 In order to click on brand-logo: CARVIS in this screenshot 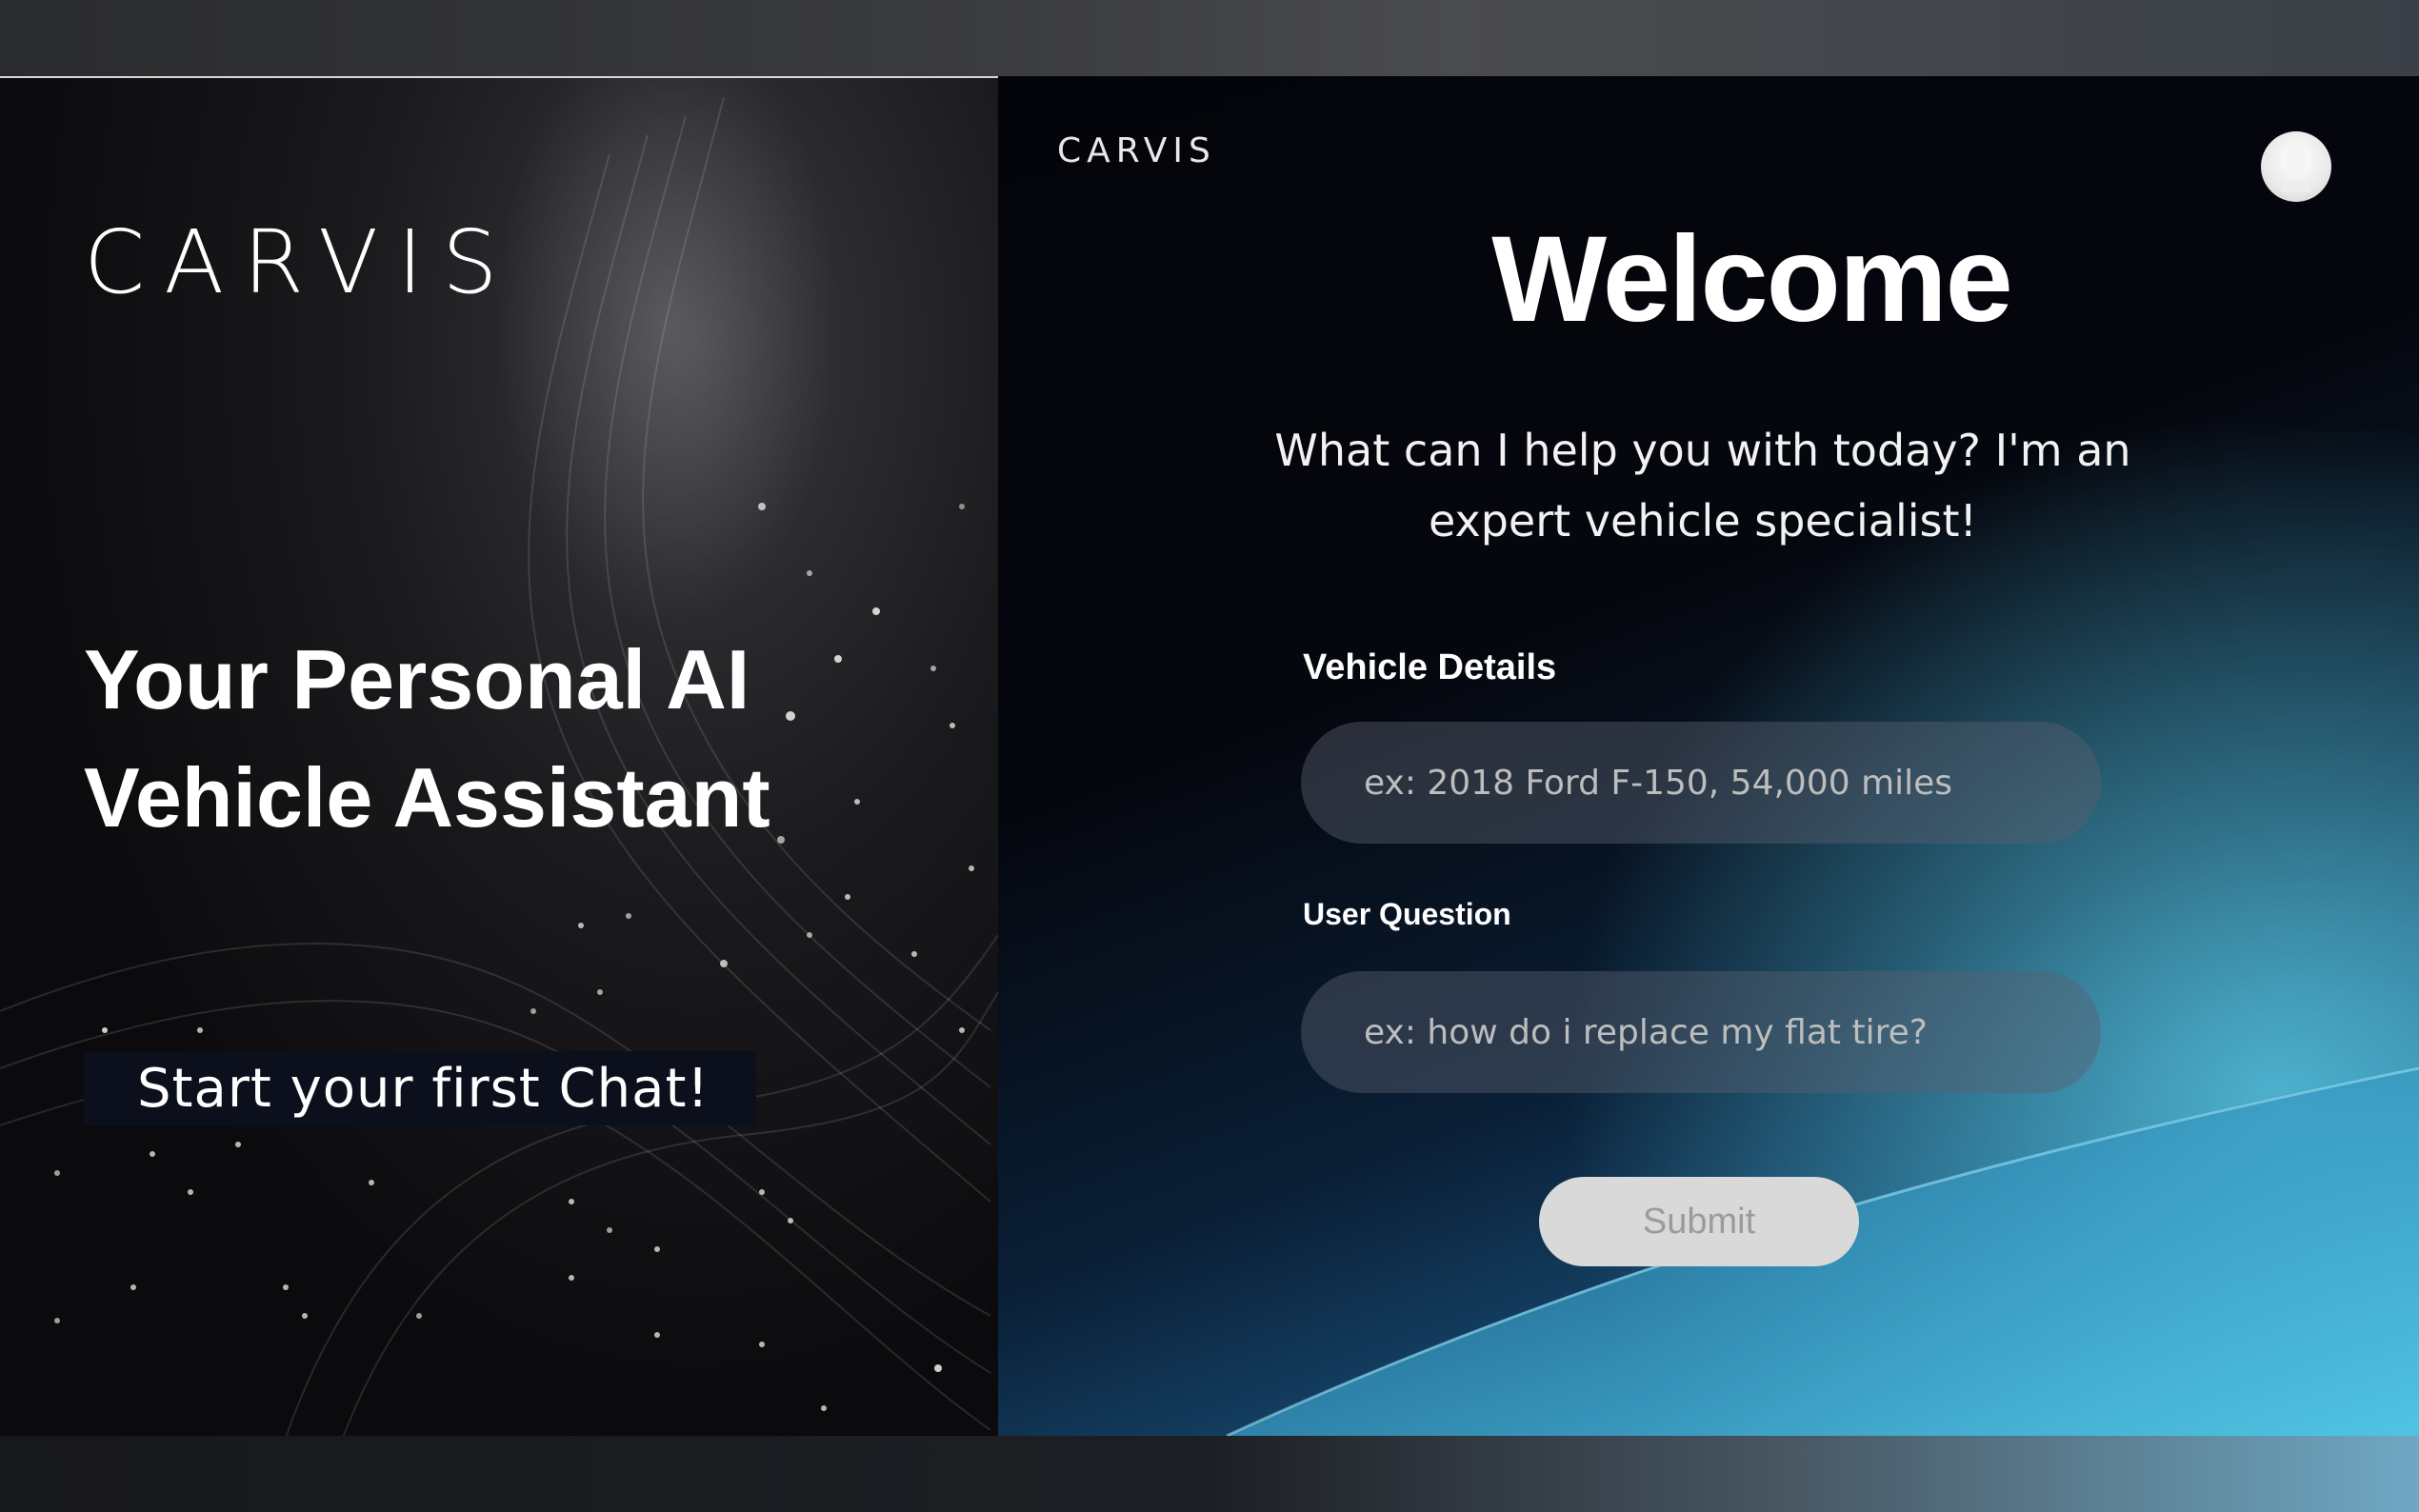, I will do `click(300, 262)`.